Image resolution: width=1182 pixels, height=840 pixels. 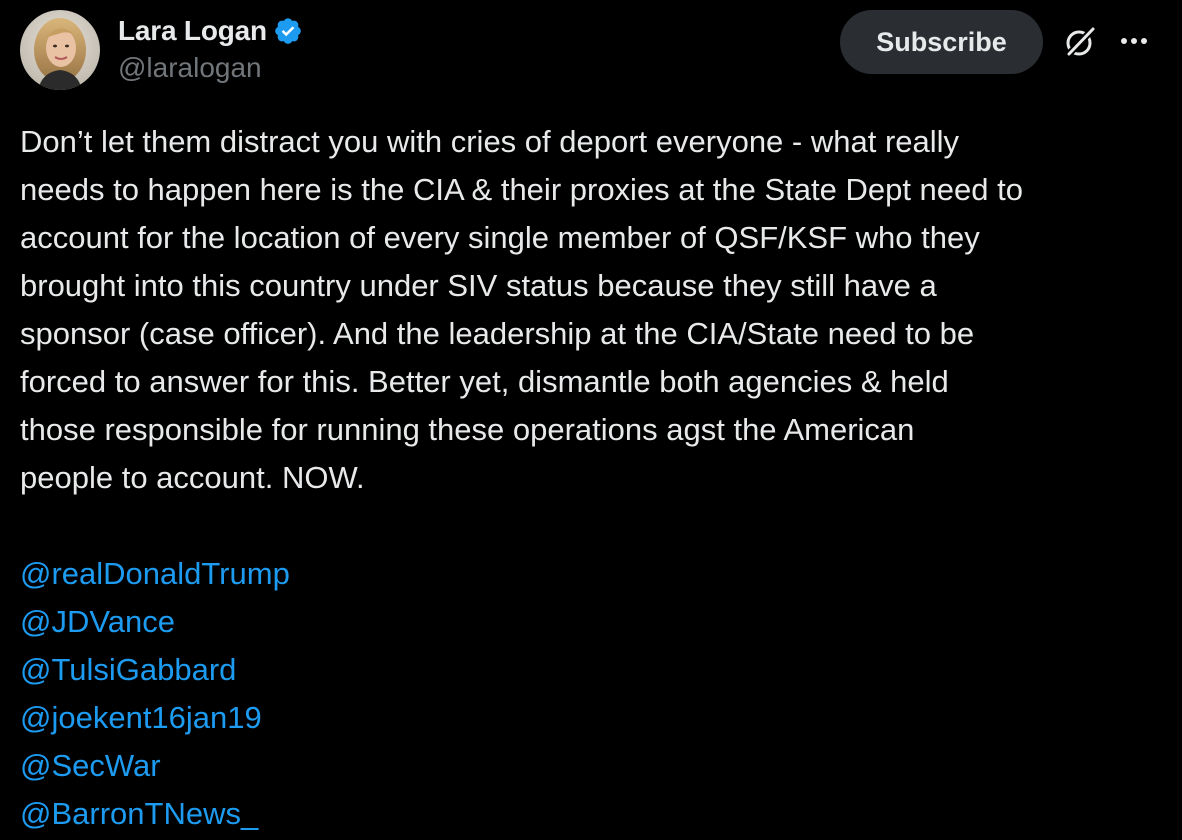 What do you see at coordinates (128, 669) in the screenshot?
I see `mention-link: @TulsiGabbard` at bounding box center [128, 669].